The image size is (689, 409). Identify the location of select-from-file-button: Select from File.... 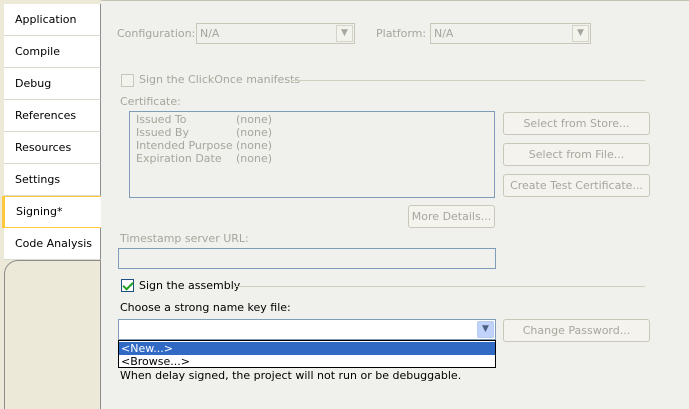
(576, 154).